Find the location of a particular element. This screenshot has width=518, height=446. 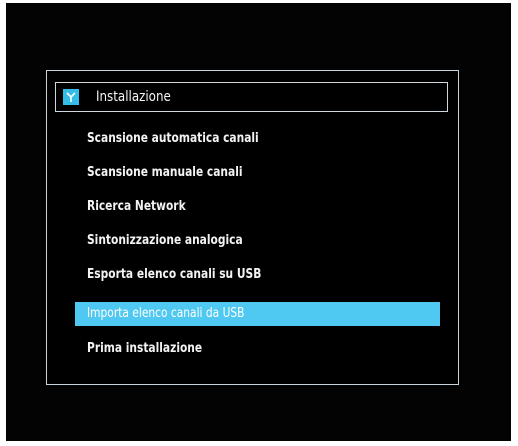

menu-item-first-installation: Prima installazione is located at coordinates (257, 349).